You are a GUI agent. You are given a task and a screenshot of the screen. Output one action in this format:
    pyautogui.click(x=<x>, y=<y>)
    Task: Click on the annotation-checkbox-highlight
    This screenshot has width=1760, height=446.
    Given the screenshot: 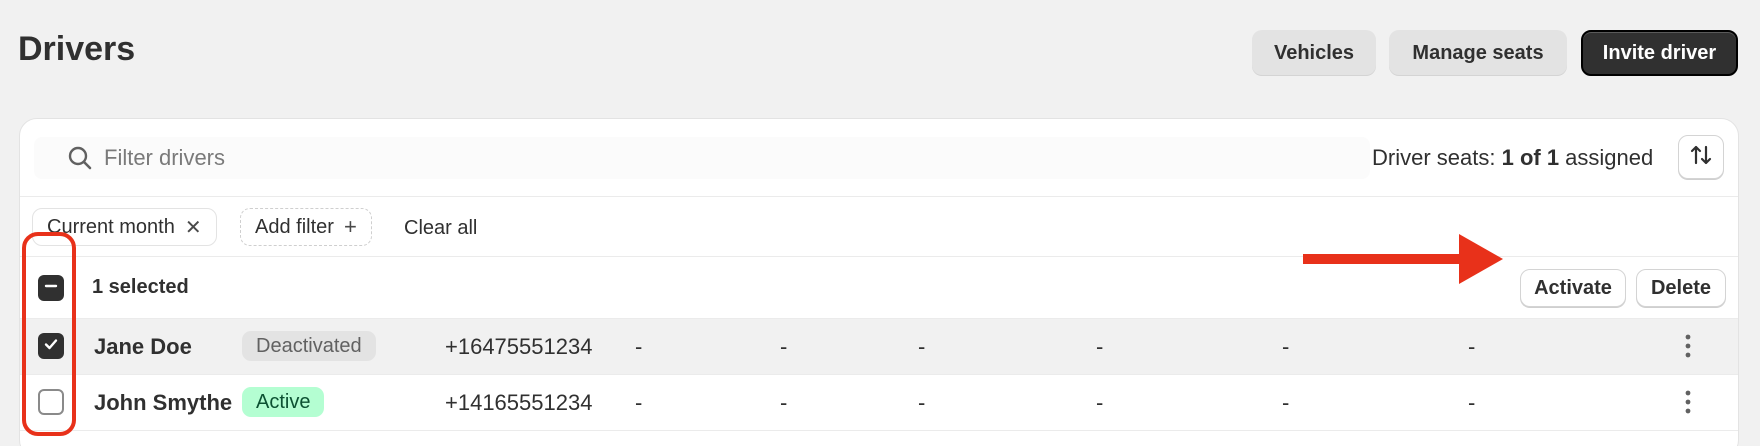 What is the action you would take?
    pyautogui.click(x=49, y=334)
    